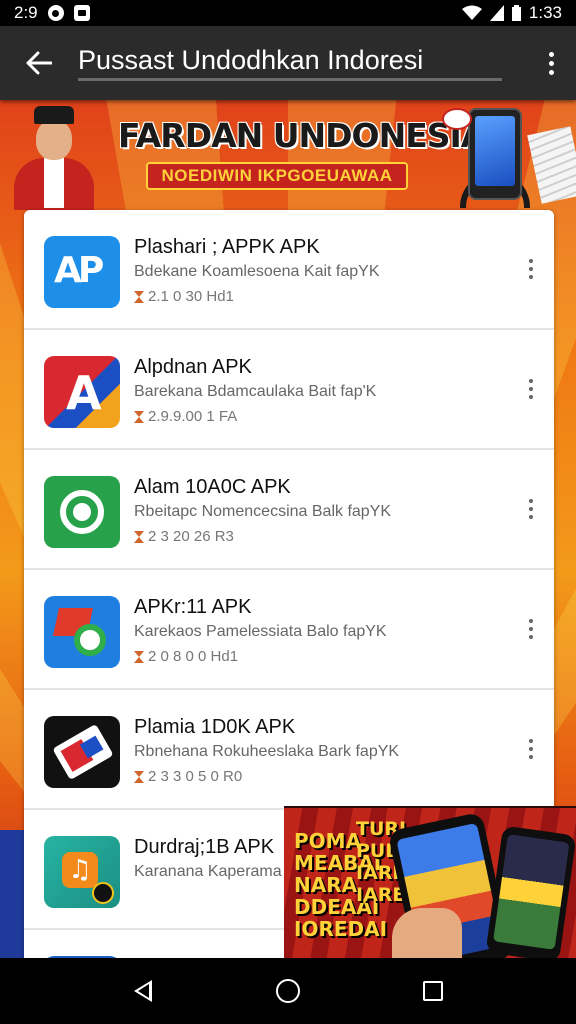  I want to click on circle-home-icon, so click(287, 991).